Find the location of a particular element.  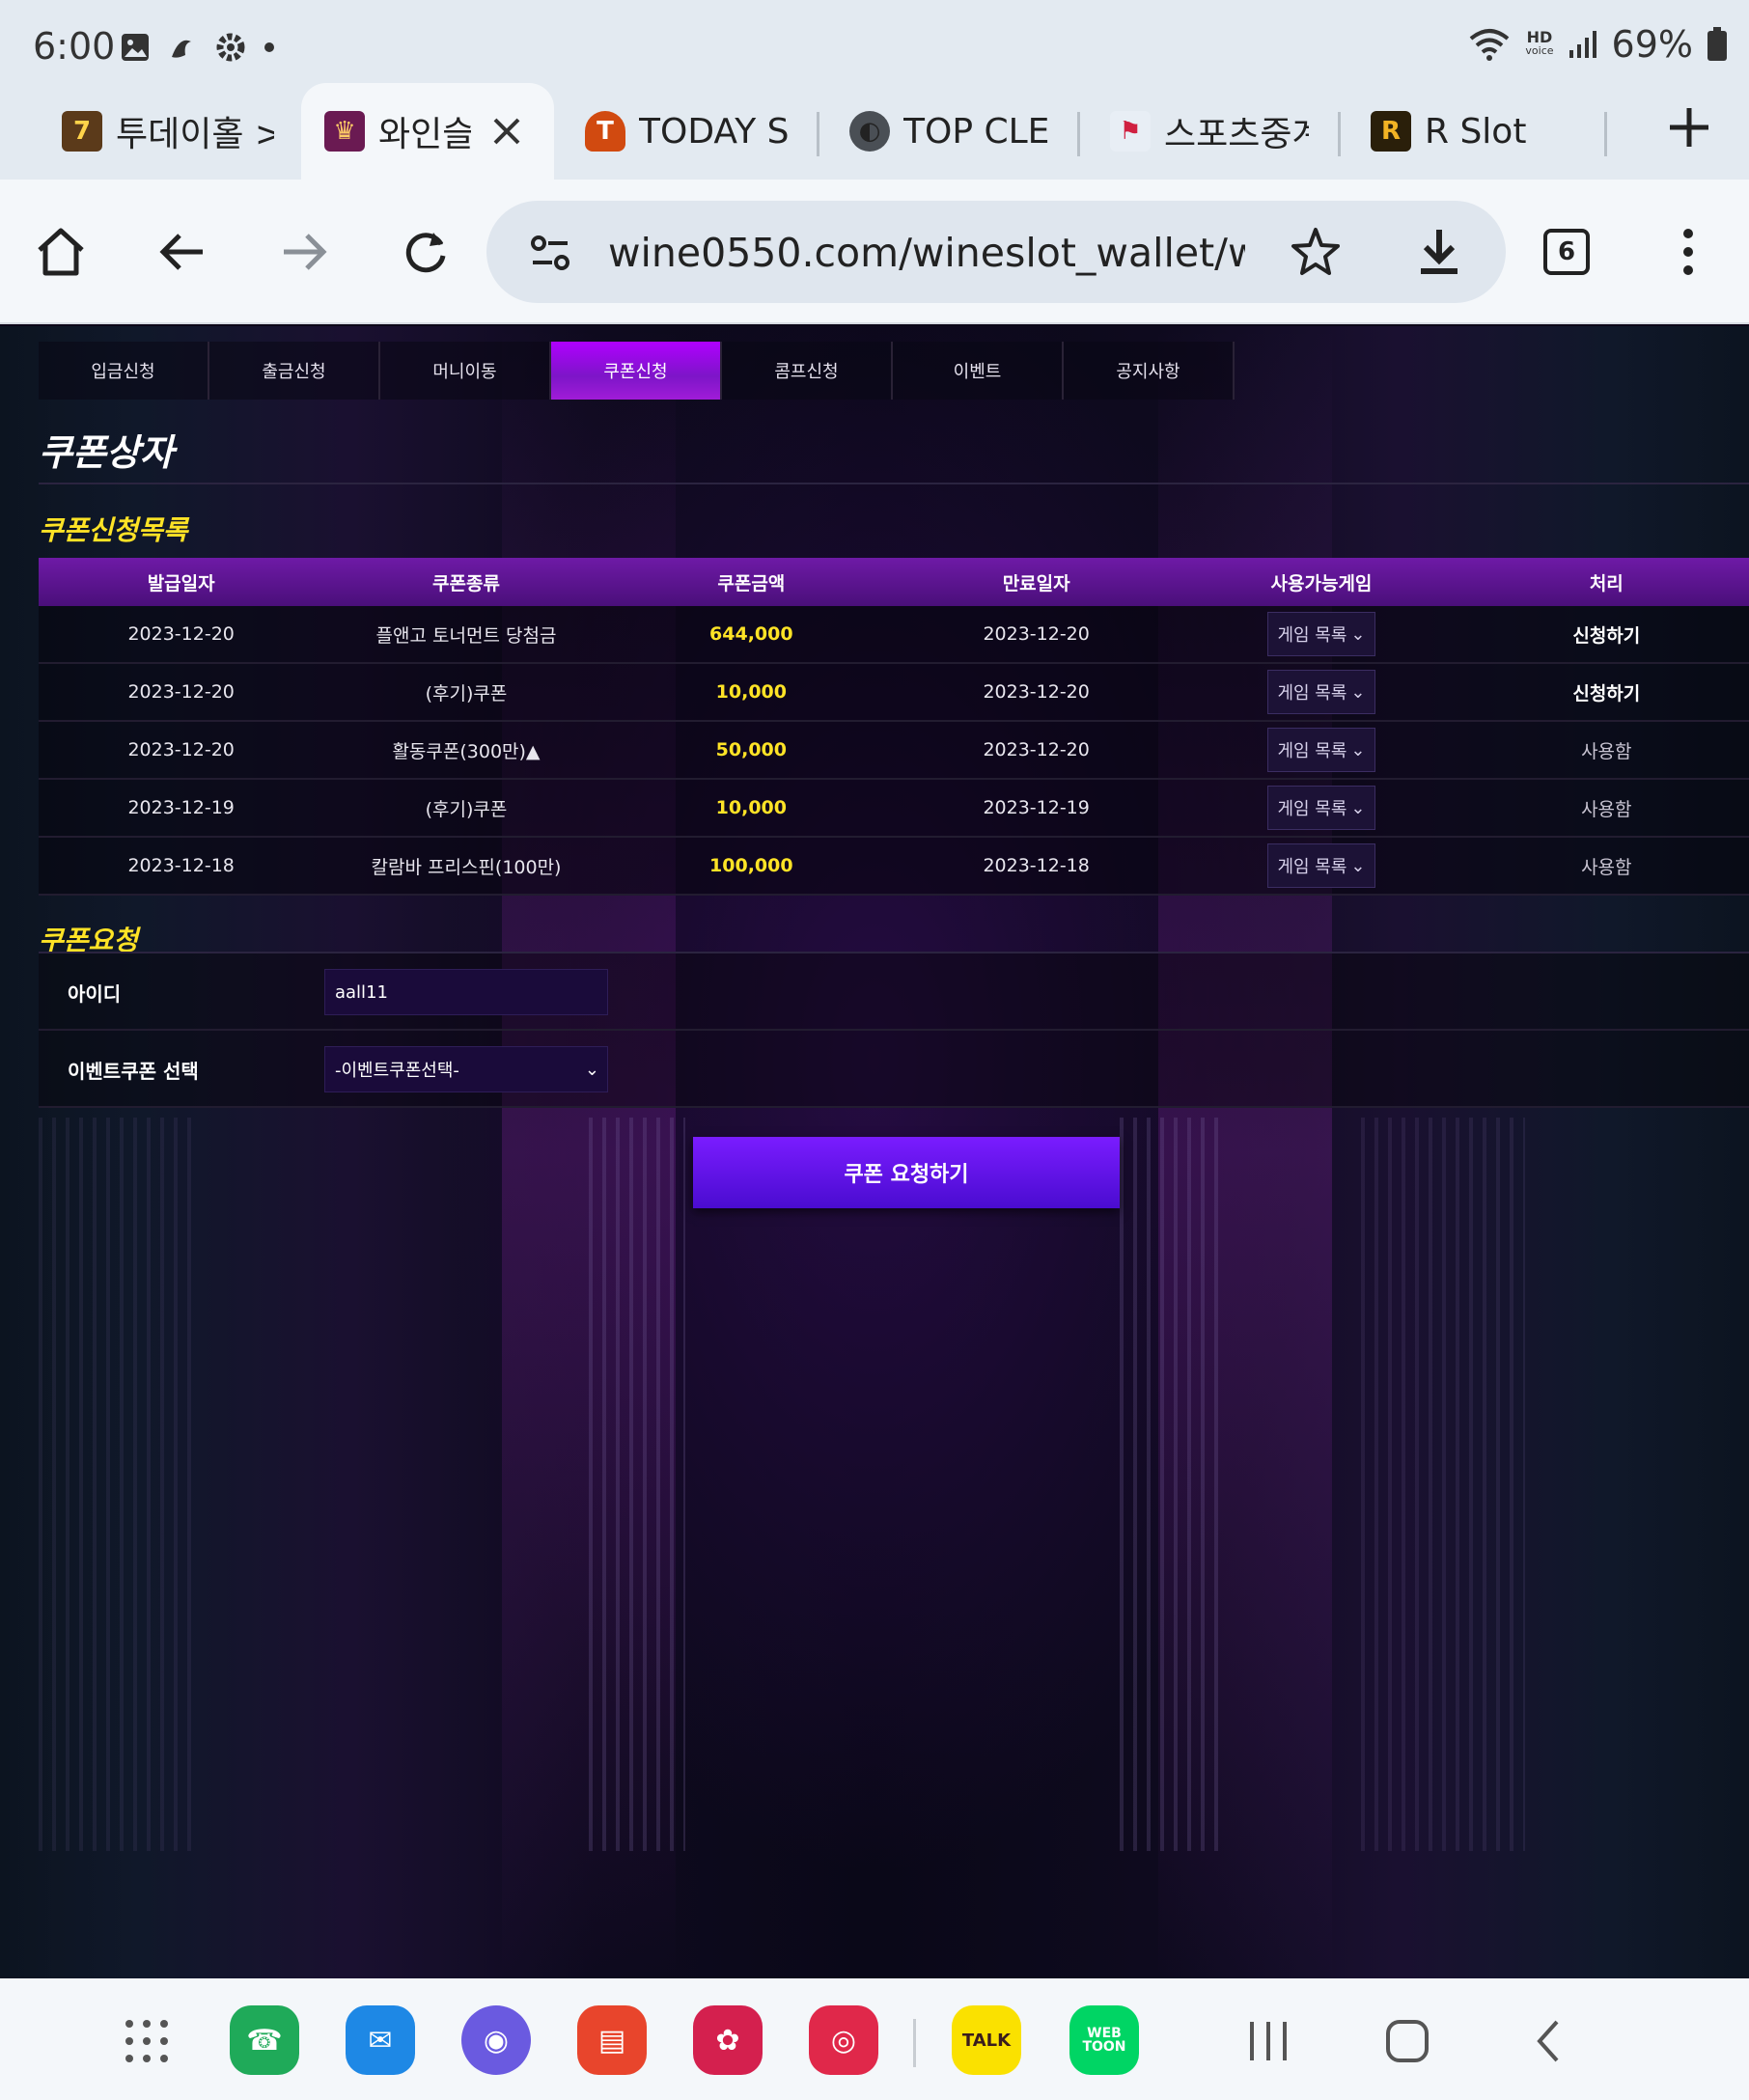

hd-voice-badge: HD voice is located at coordinates (1539, 43).